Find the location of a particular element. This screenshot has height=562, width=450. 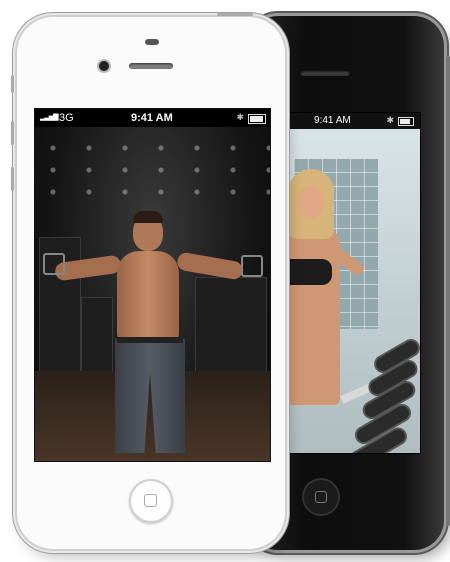

power-button is located at coordinates (235, 14).